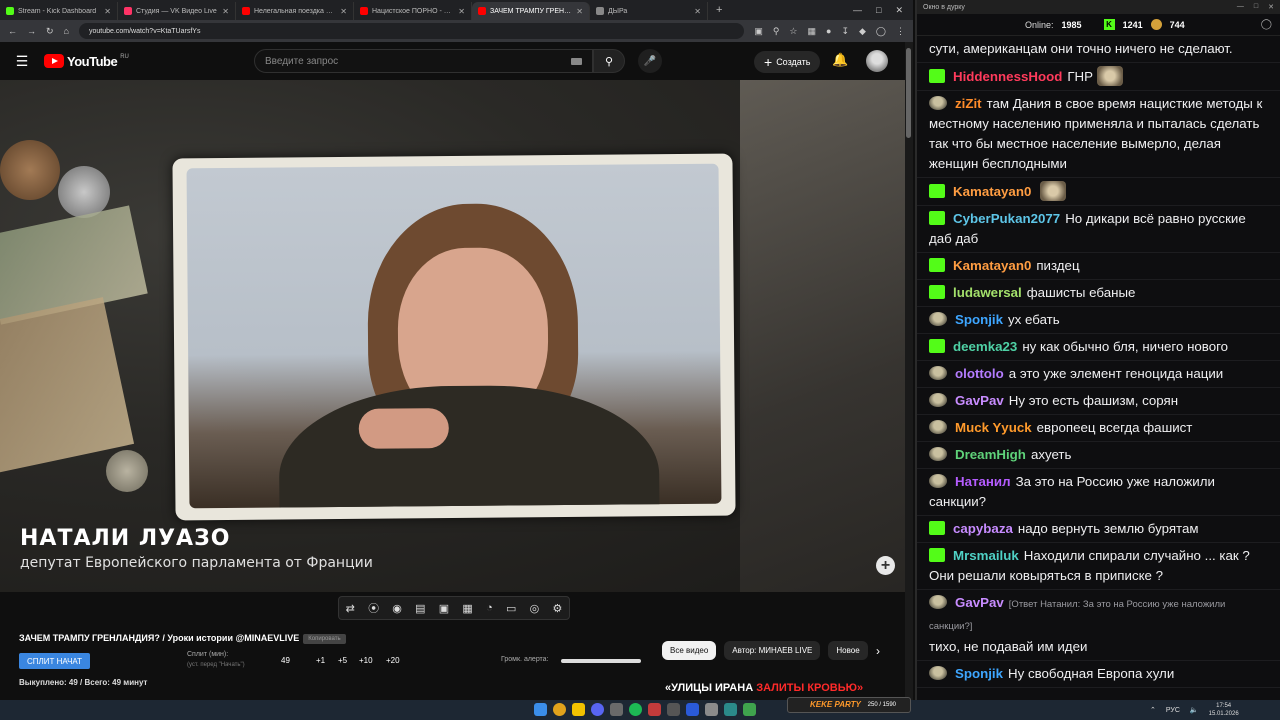  I want to click on screen-icon: ▭, so click(511, 608).